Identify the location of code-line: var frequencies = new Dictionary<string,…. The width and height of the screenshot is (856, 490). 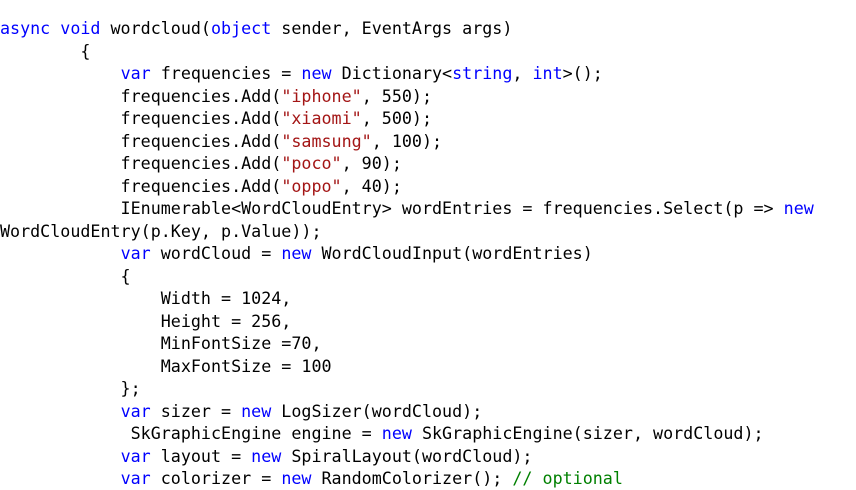
(428, 73).